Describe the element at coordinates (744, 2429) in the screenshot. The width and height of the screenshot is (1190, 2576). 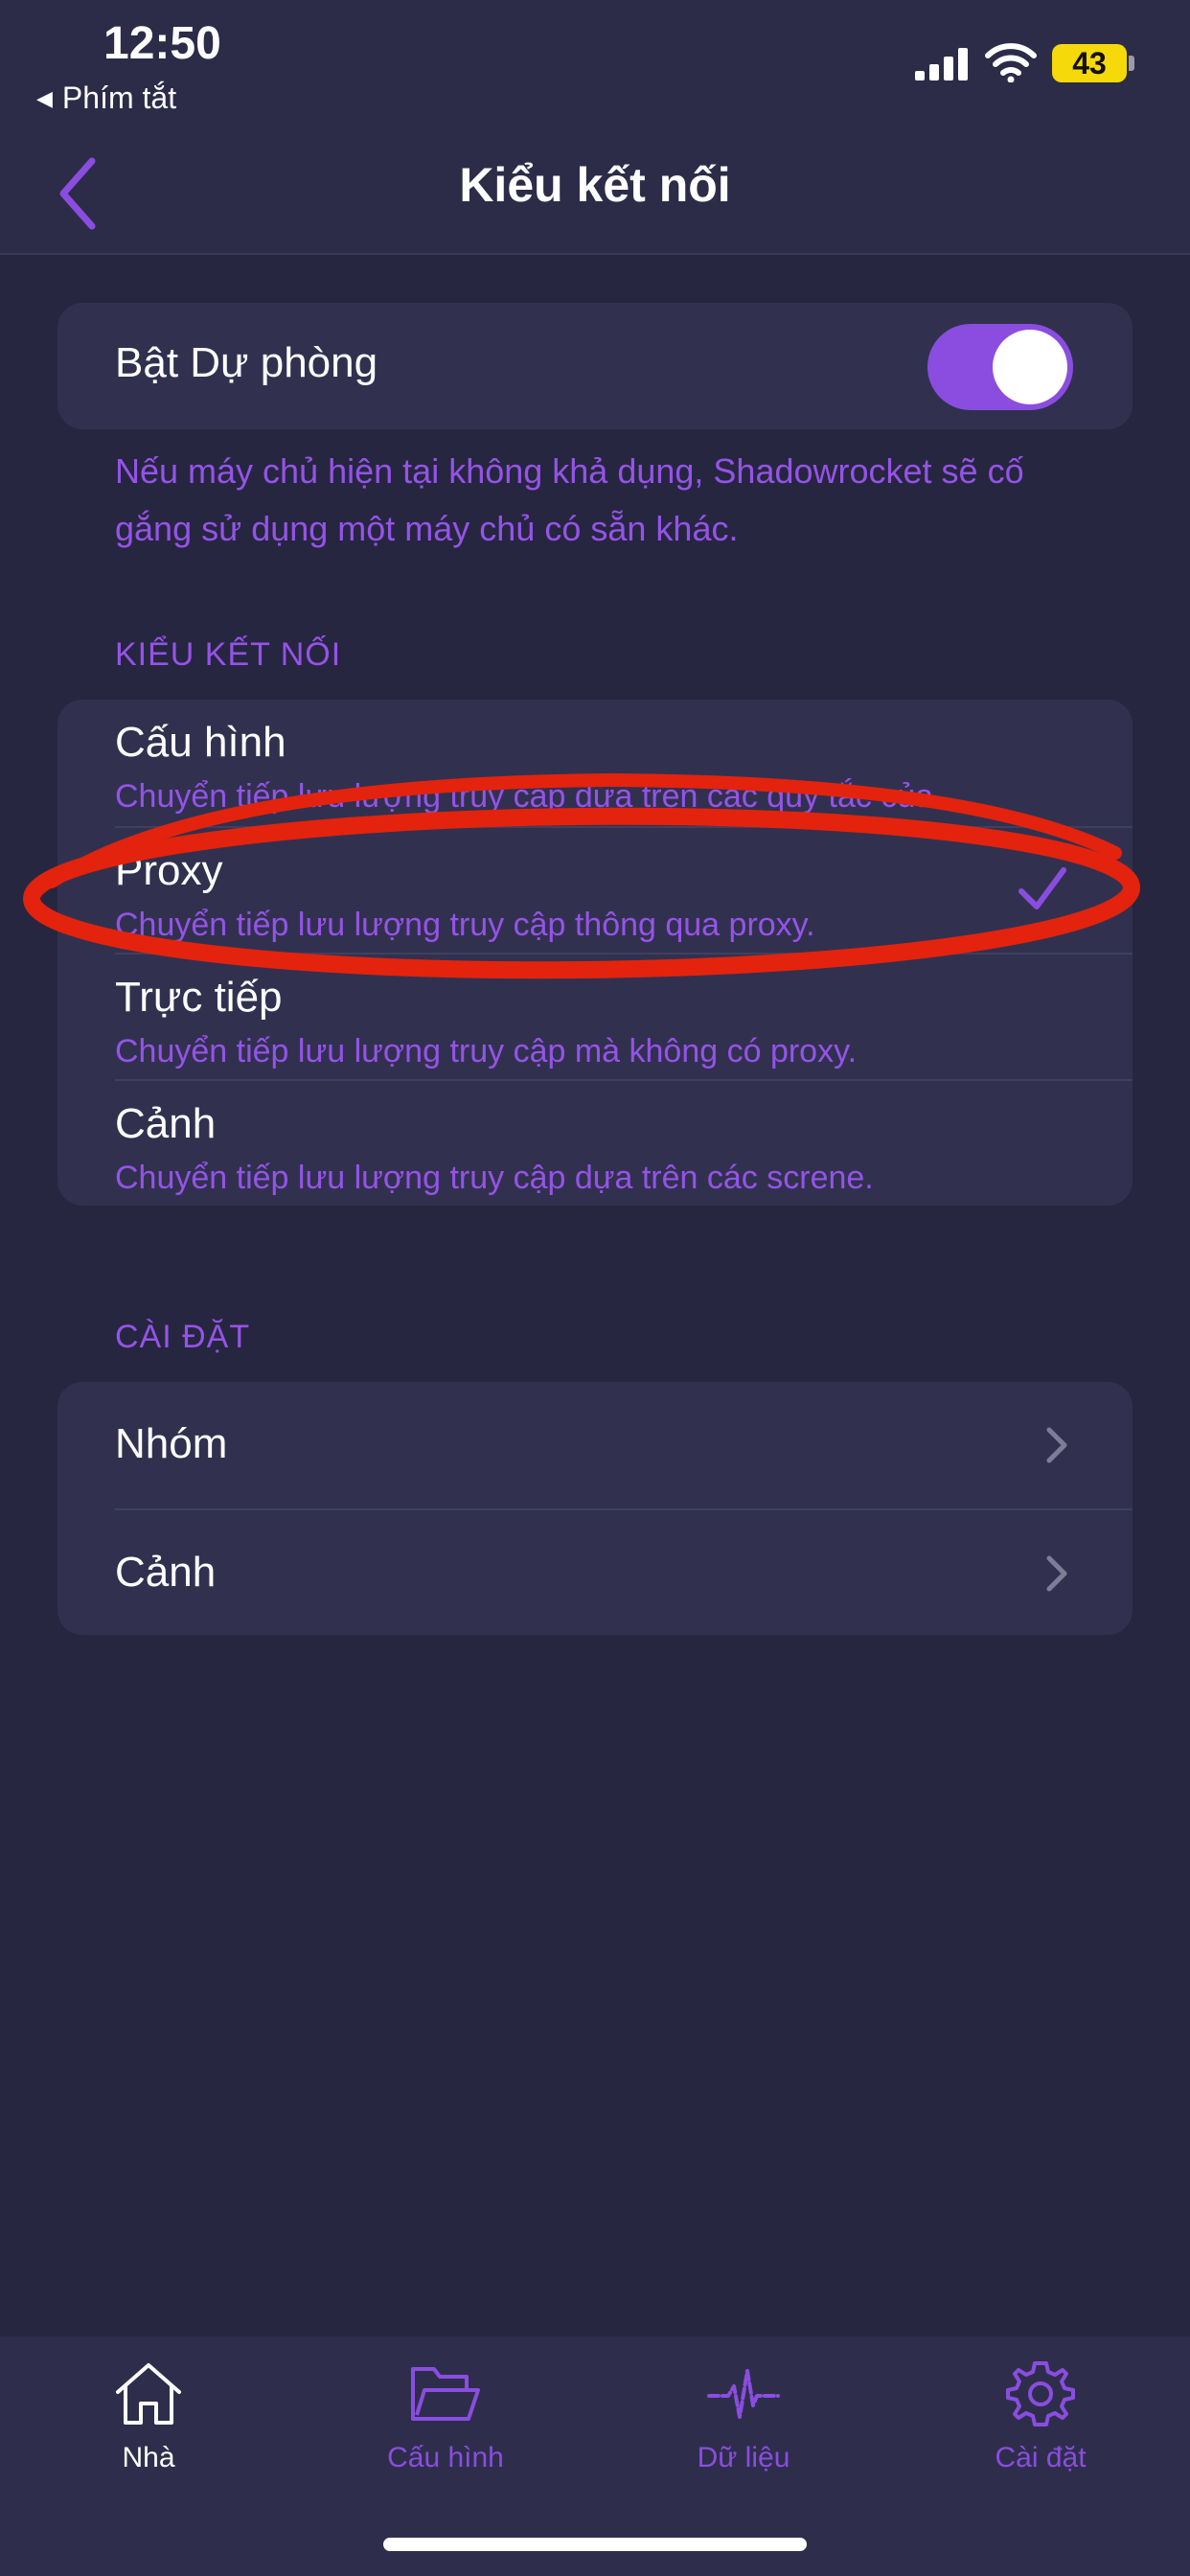
I see `tab-data: Dữ liệu` at that location.